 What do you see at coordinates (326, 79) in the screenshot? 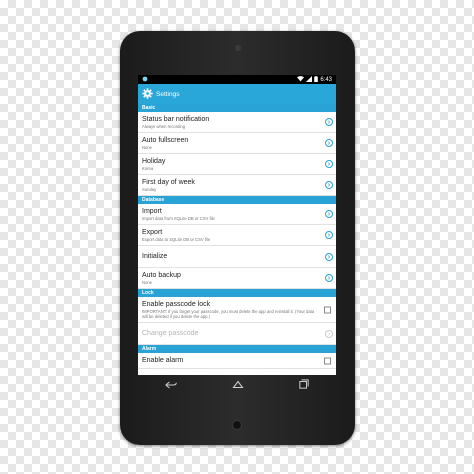
I see `status-time: 6:43` at bounding box center [326, 79].